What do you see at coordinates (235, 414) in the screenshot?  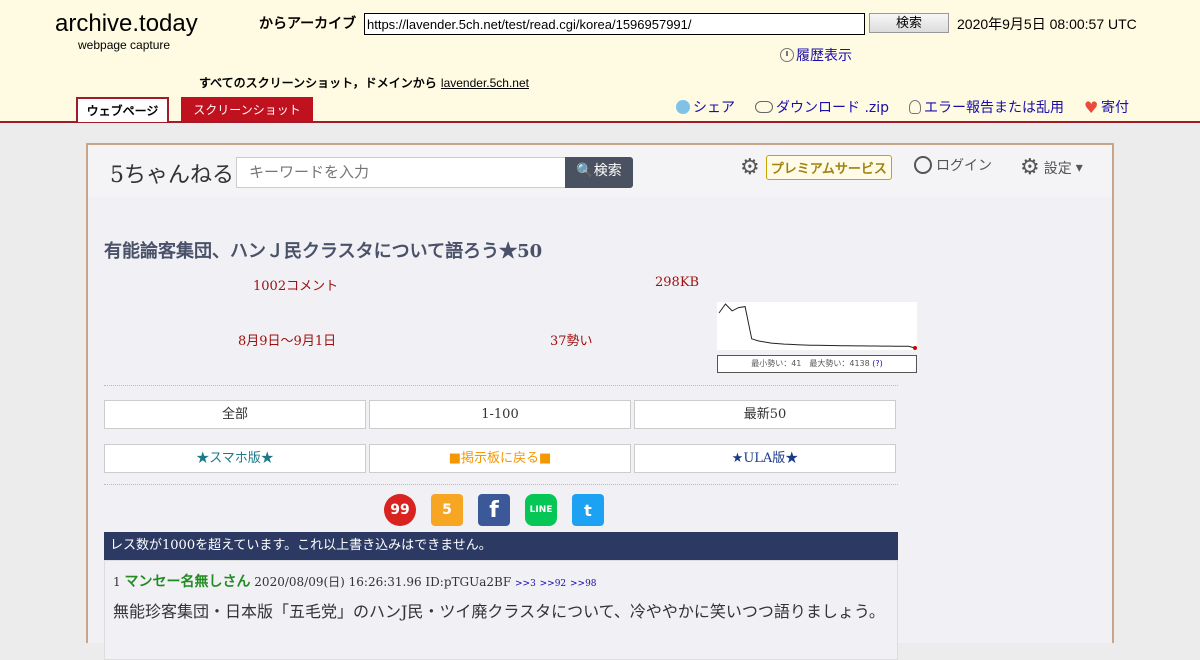 I see `nav-all-button: 全部` at bounding box center [235, 414].